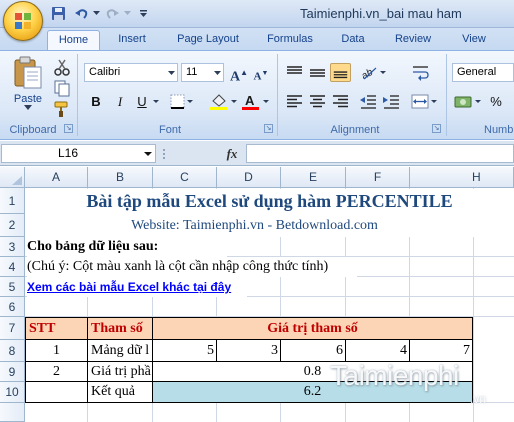  I want to click on align-middle-icon, so click(317, 72).